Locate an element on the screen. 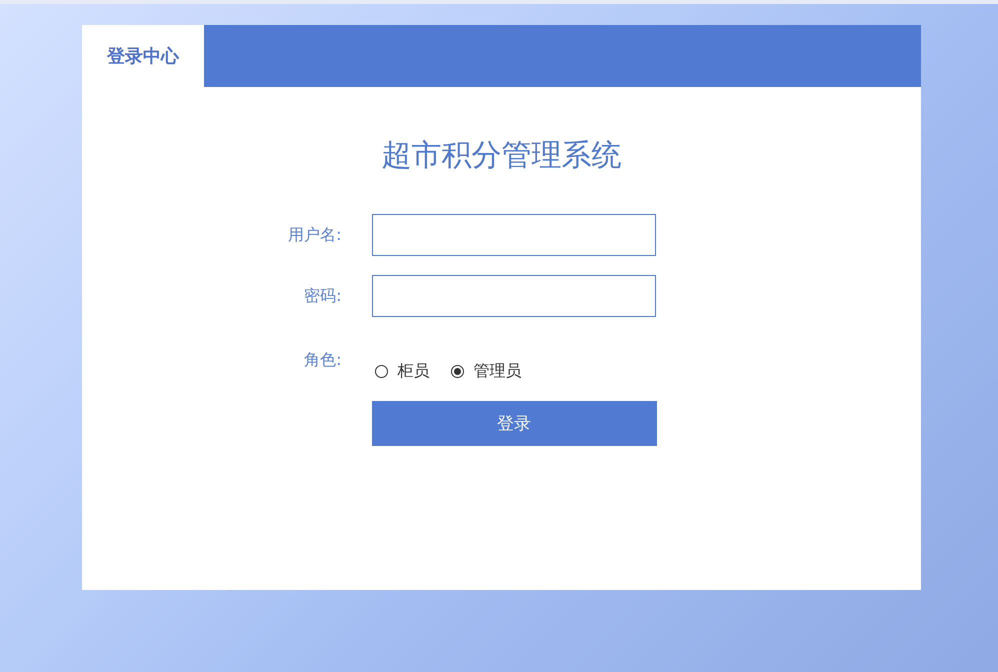  radio-label: 柜员 is located at coordinates (414, 371).